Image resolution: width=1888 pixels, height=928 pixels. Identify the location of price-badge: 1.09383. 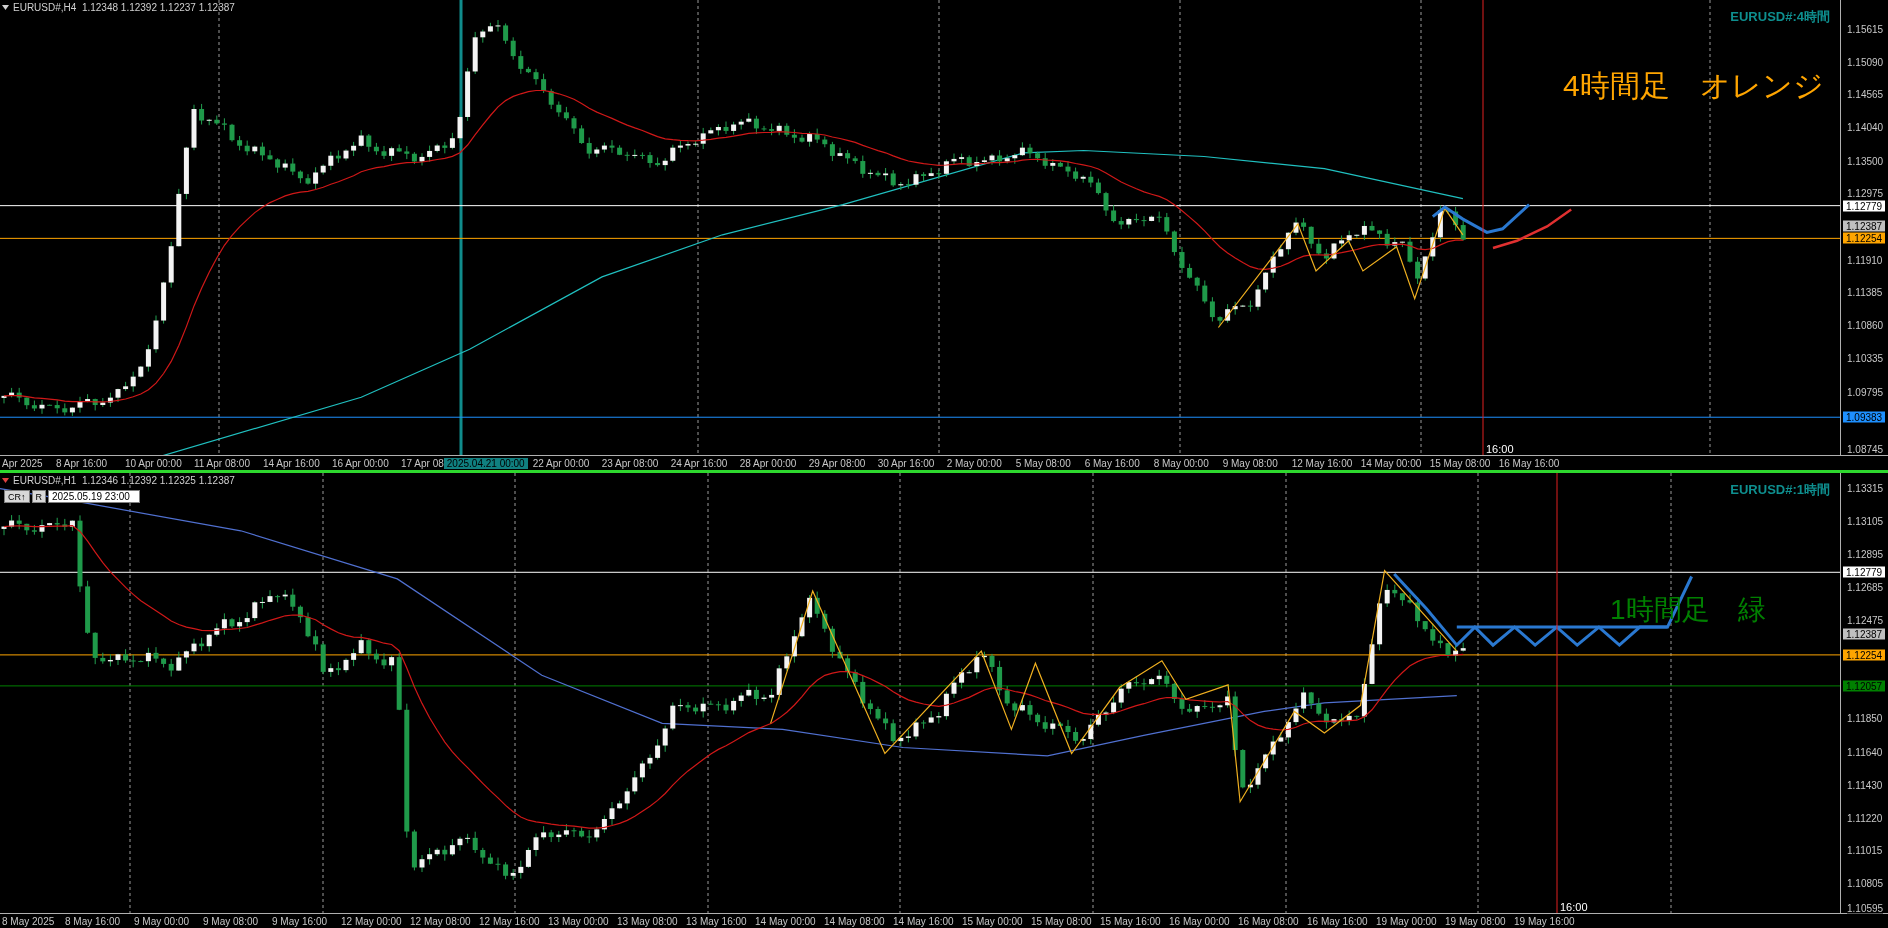
(1864, 417).